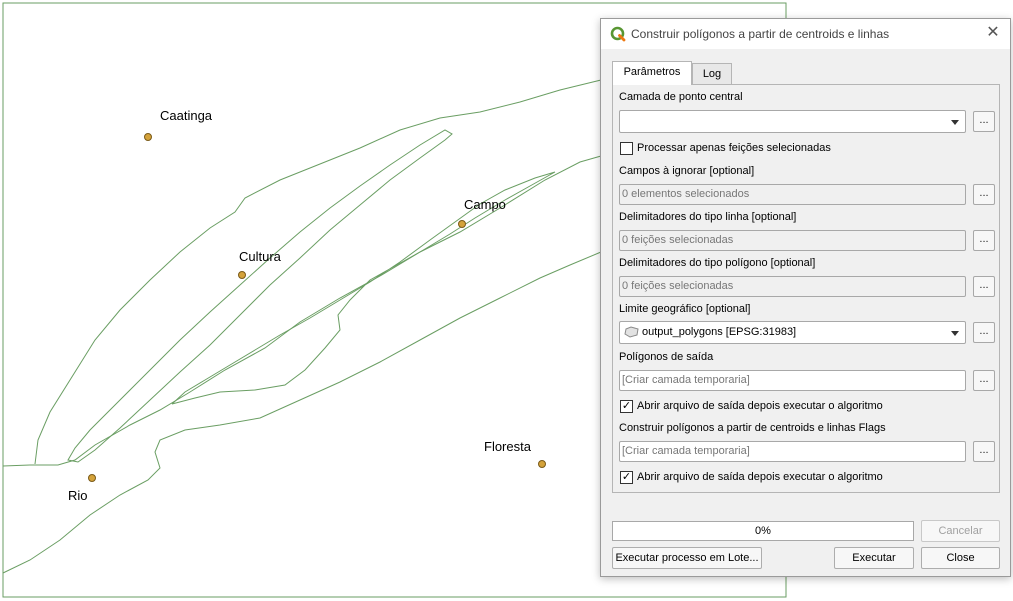 The width and height of the screenshot is (1013, 601). Describe the element at coordinates (734, 148) in the screenshot. I see `selected-only-label: Processar apenas feições selecionadas` at that location.